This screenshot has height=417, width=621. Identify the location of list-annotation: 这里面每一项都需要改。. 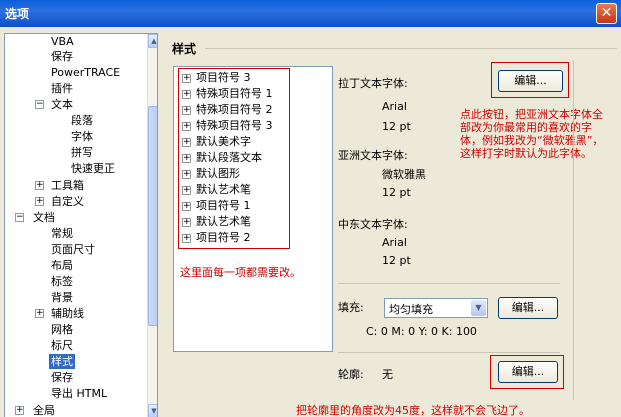
(240, 272).